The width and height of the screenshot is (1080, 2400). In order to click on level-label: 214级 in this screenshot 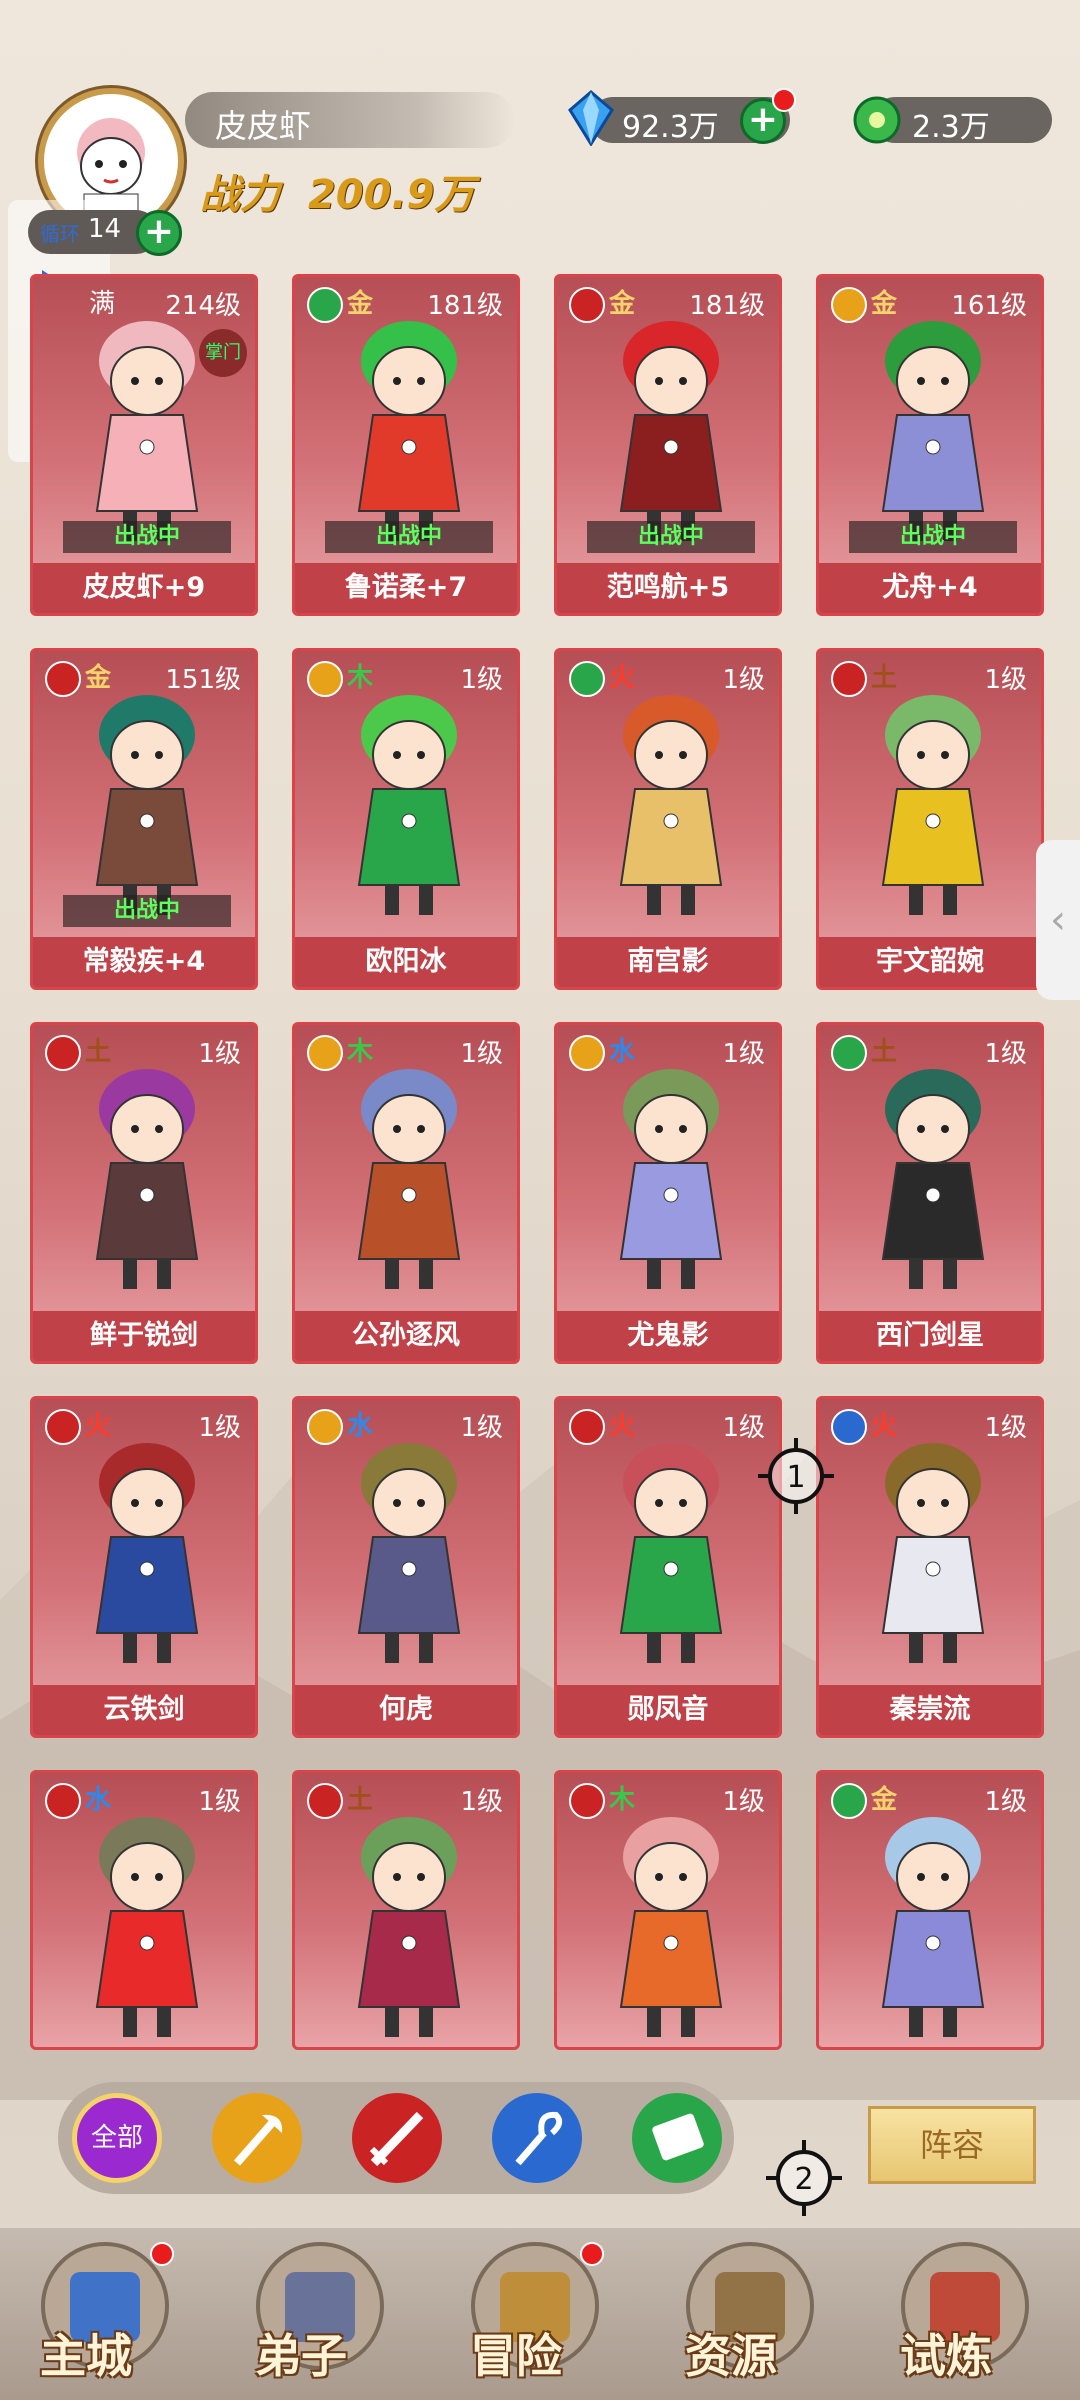, I will do `click(203, 306)`.